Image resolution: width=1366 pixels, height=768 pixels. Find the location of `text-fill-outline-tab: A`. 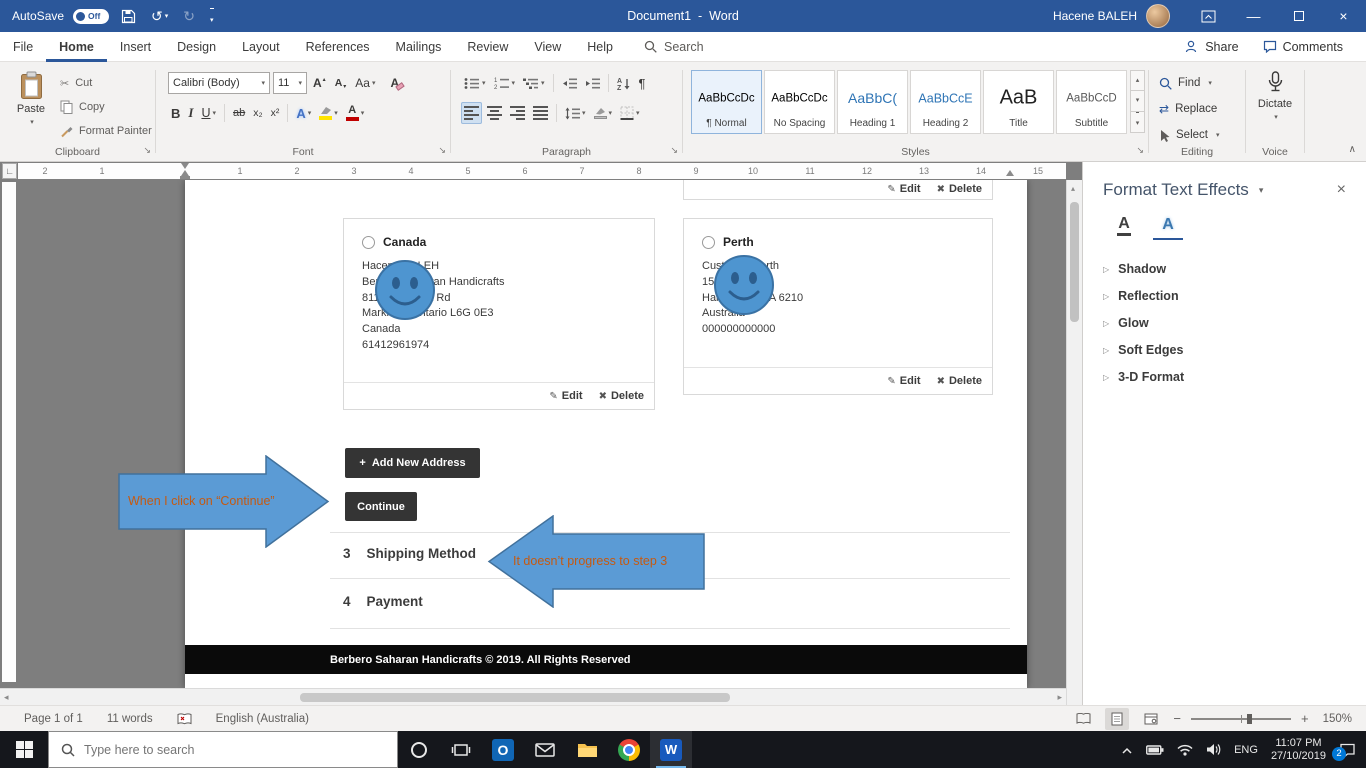

text-fill-outline-tab: A is located at coordinates (1124, 226).